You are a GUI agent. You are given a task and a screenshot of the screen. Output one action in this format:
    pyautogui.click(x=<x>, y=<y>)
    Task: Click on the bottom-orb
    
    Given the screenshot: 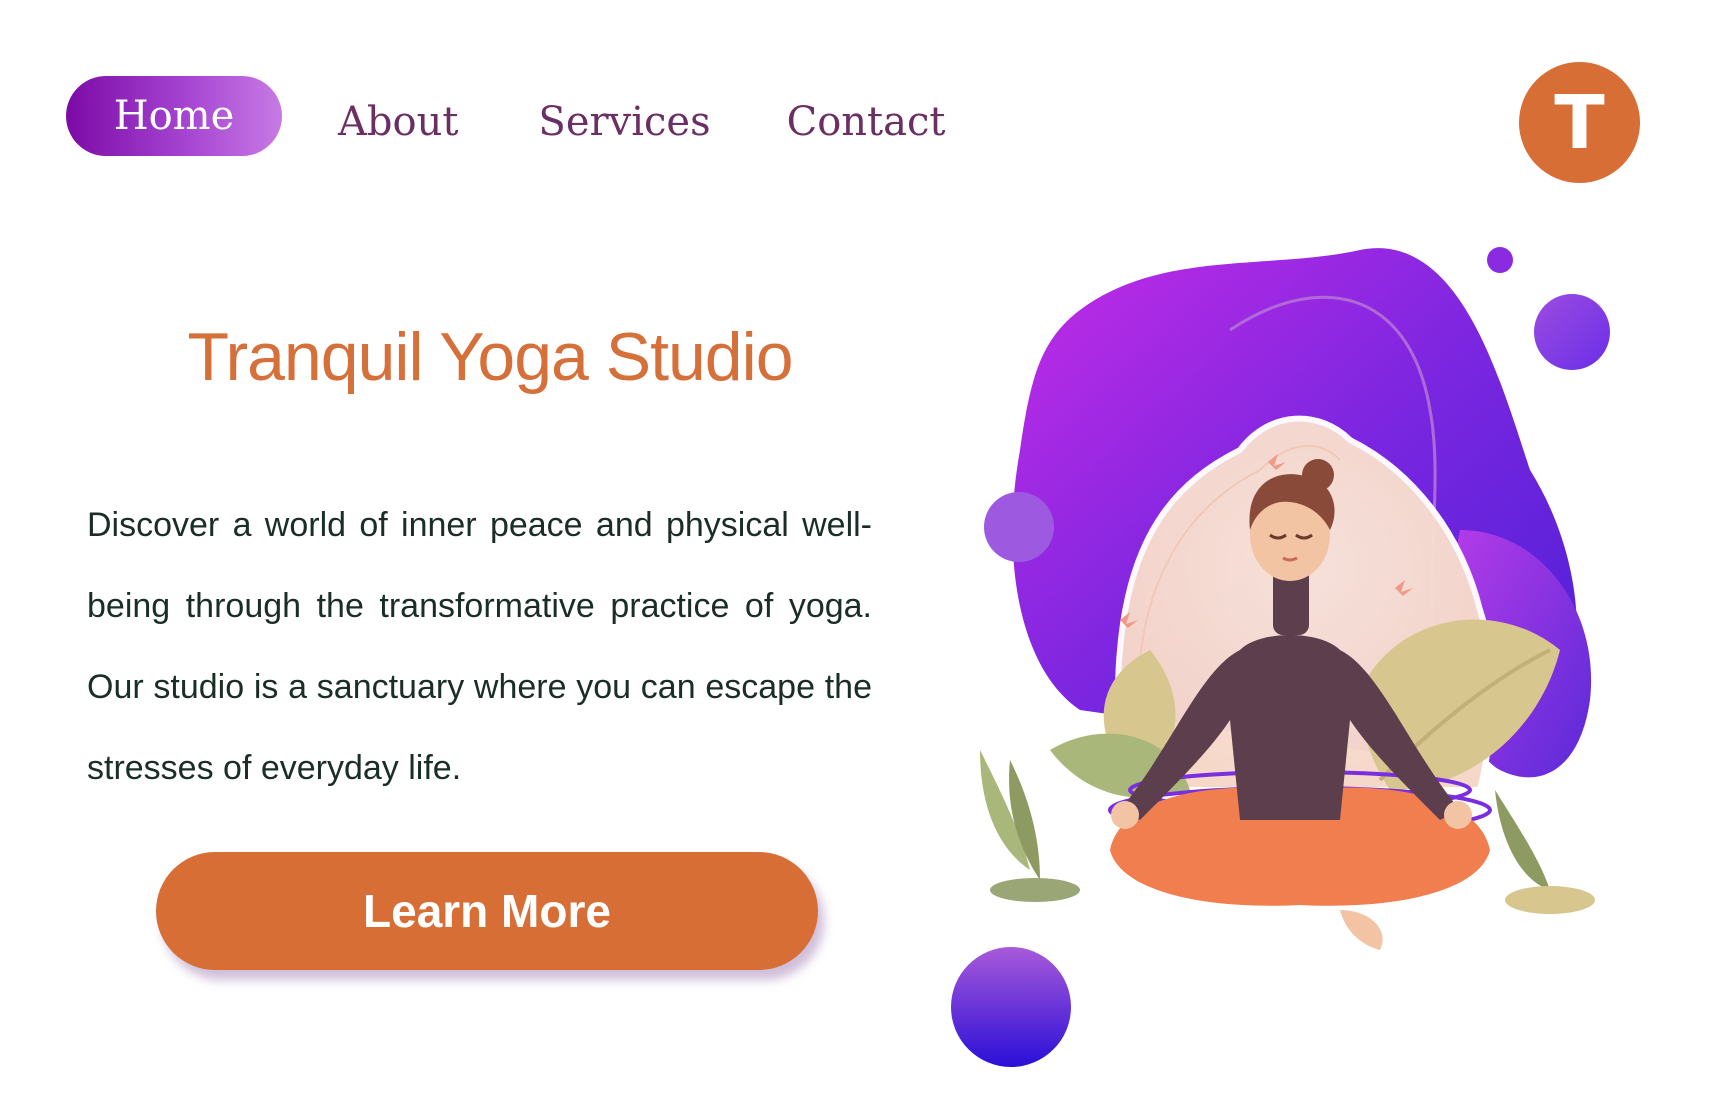 What is the action you would take?
    pyautogui.click(x=1011, y=1007)
    